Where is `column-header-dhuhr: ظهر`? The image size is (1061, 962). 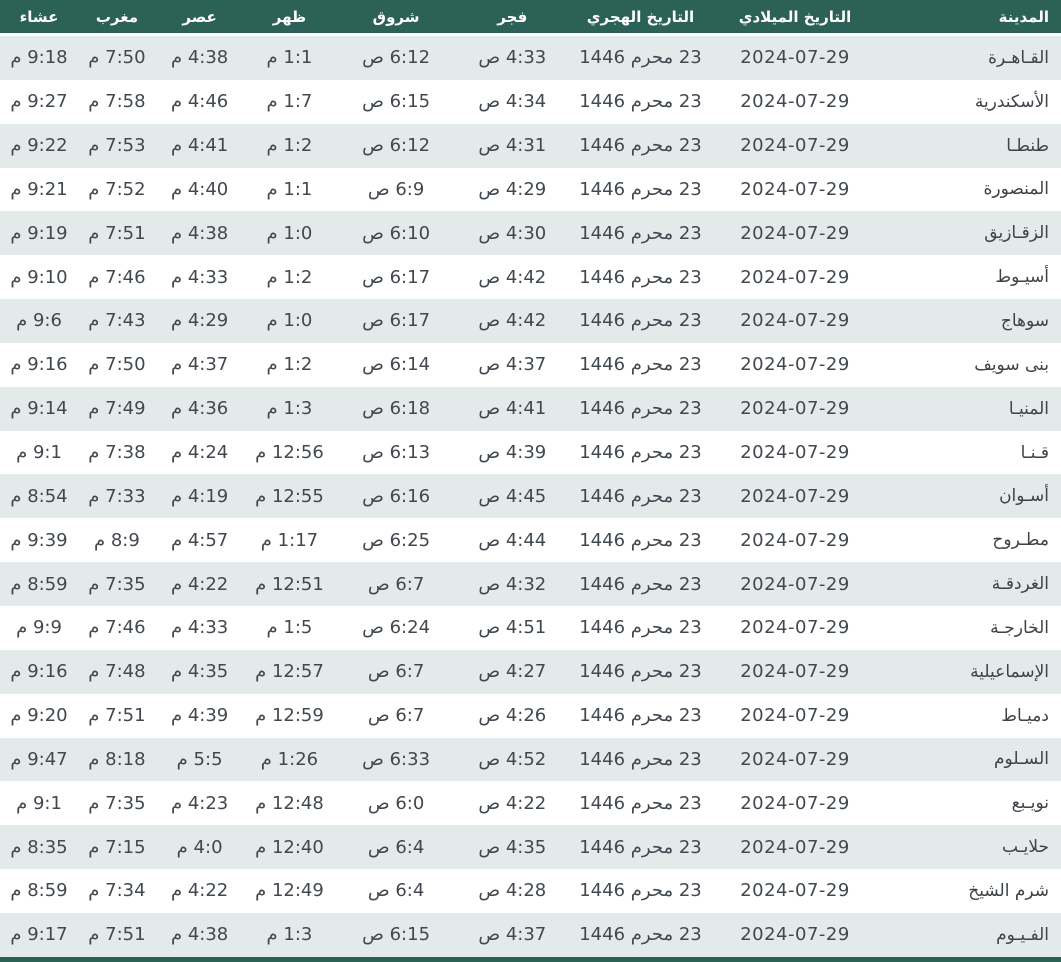 column-header-dhuhr: ظهر is located at coordinates (289, 18).